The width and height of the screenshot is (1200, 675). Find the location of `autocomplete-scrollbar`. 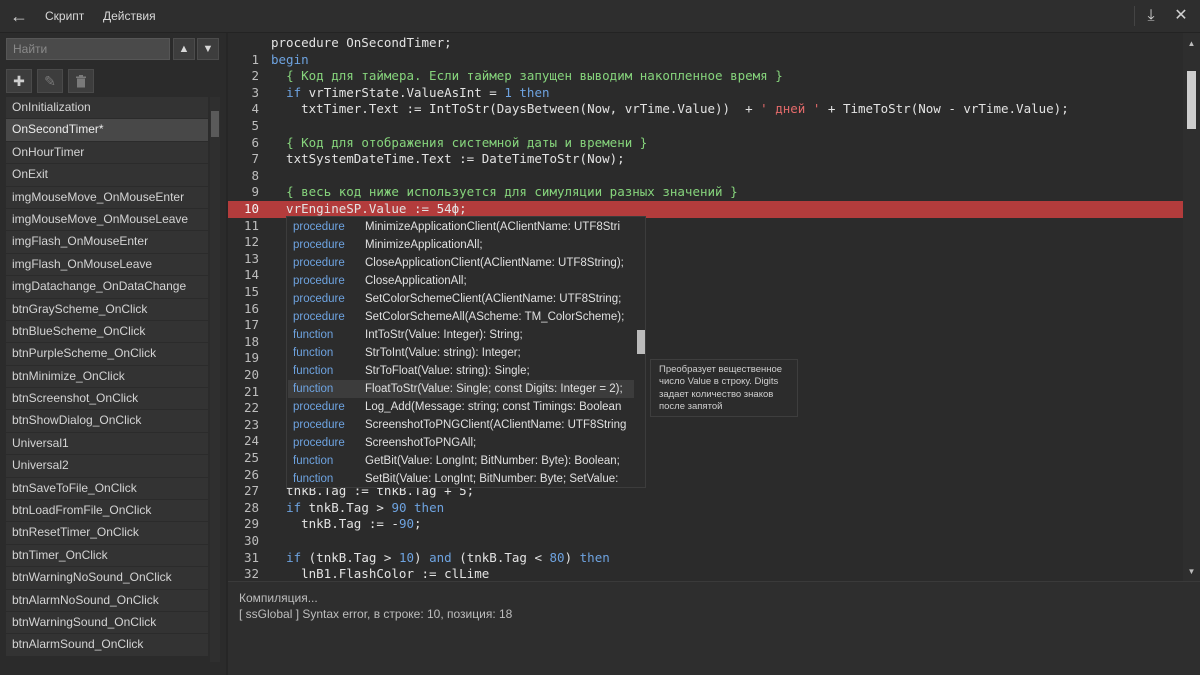

autocomplete-scrollbar is located at coordinates (640, 352).